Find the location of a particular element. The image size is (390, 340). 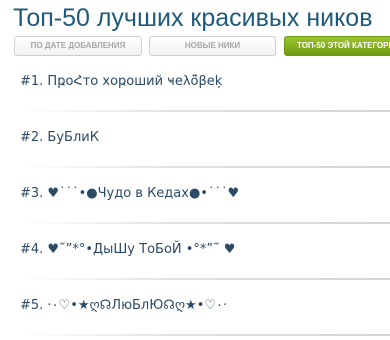

nick-text: #1. ПҏоՀто хоҏоший ҹеλӧ̃βеķ is located at coordinates (121, 81).